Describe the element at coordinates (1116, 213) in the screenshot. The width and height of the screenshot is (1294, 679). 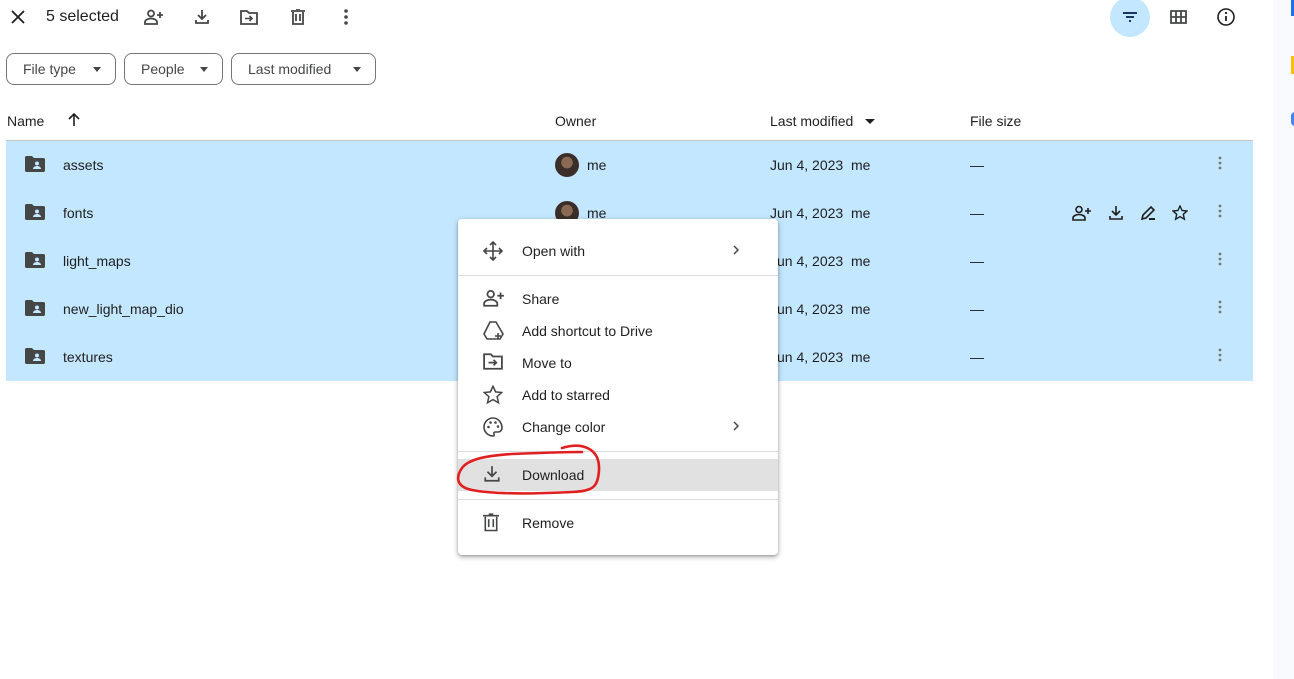
I see `download-row-icon` at that location.